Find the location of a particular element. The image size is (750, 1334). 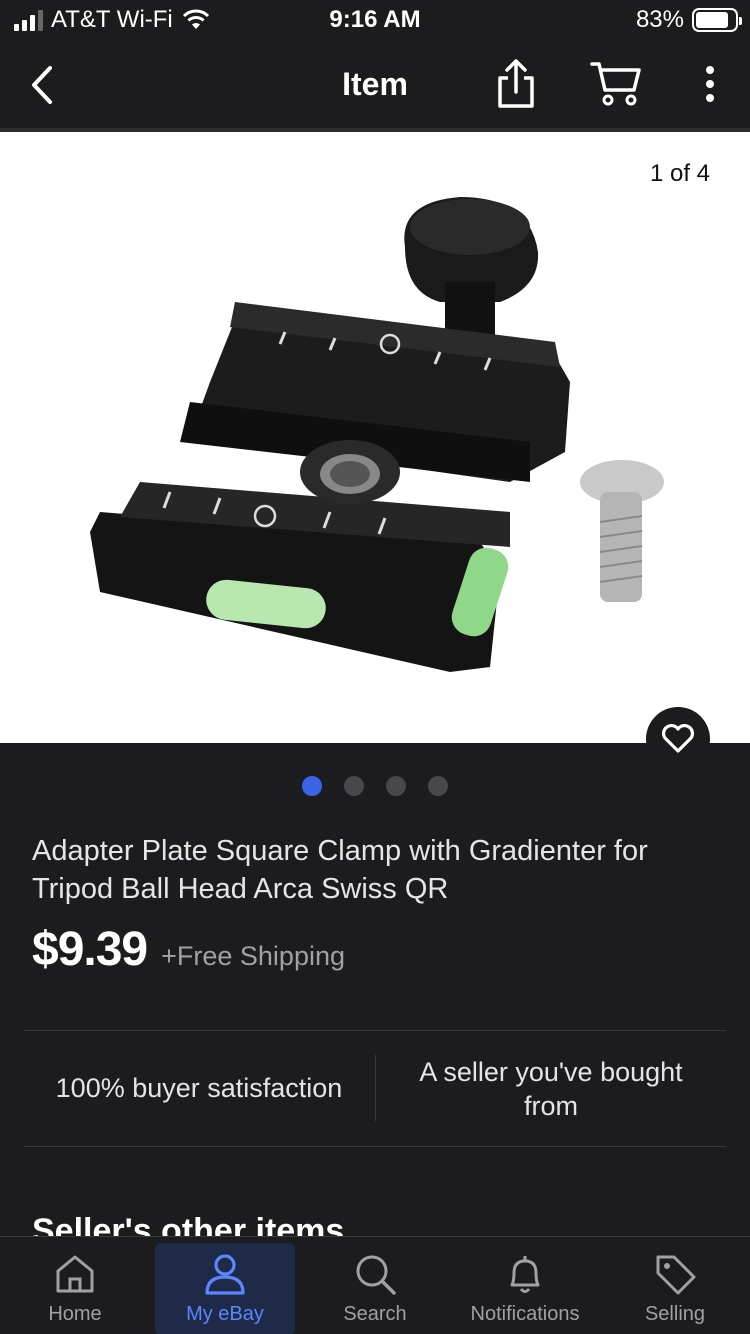

tab-label: Home is located at coordinates (75, 1314).